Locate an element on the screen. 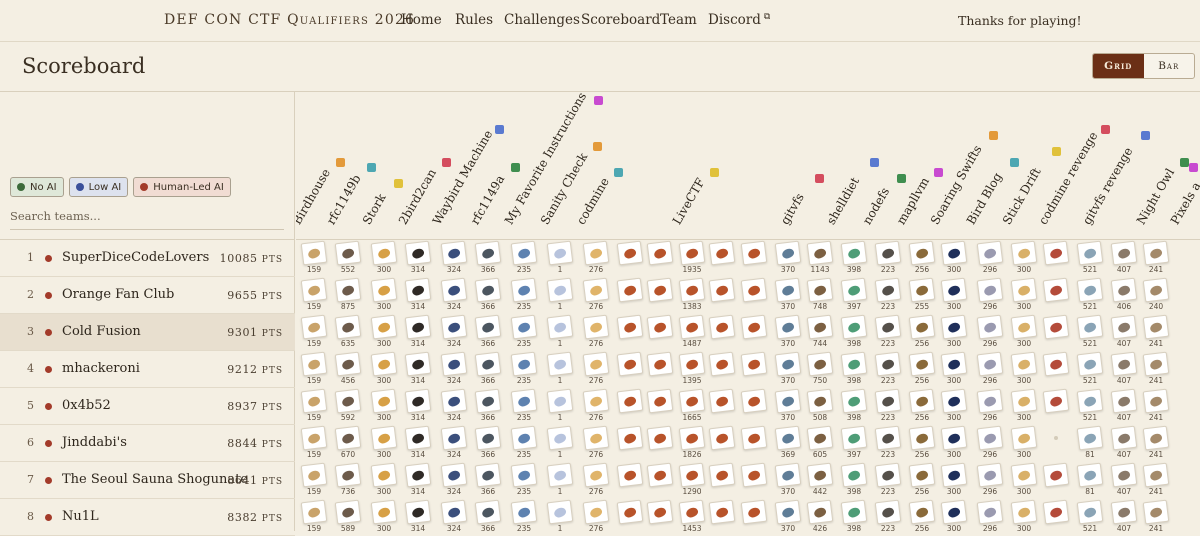 This screenshot has height=536, width=1200. team-row: 4 mhackeroni 9212 PTS is located at coordinates (147, 369).